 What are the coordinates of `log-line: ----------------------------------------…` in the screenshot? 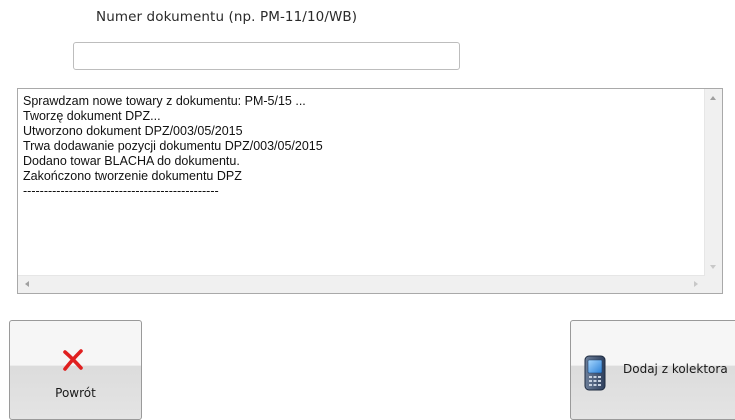 It's located at (121, 191).